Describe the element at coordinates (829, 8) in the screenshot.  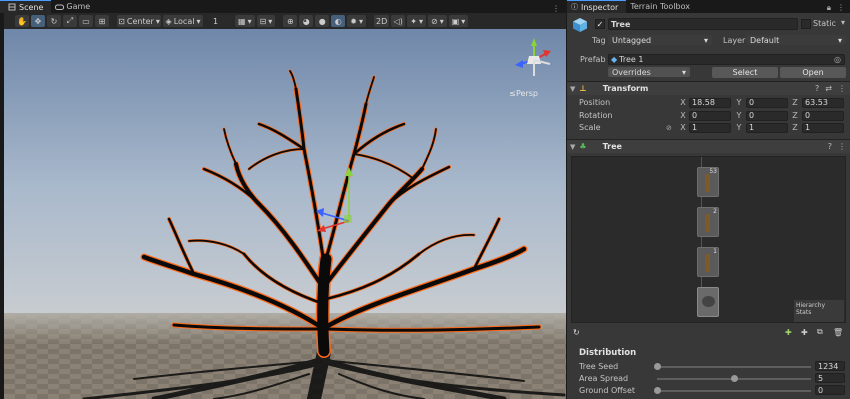
I see `lock-icon: 🔒︎` at that location.